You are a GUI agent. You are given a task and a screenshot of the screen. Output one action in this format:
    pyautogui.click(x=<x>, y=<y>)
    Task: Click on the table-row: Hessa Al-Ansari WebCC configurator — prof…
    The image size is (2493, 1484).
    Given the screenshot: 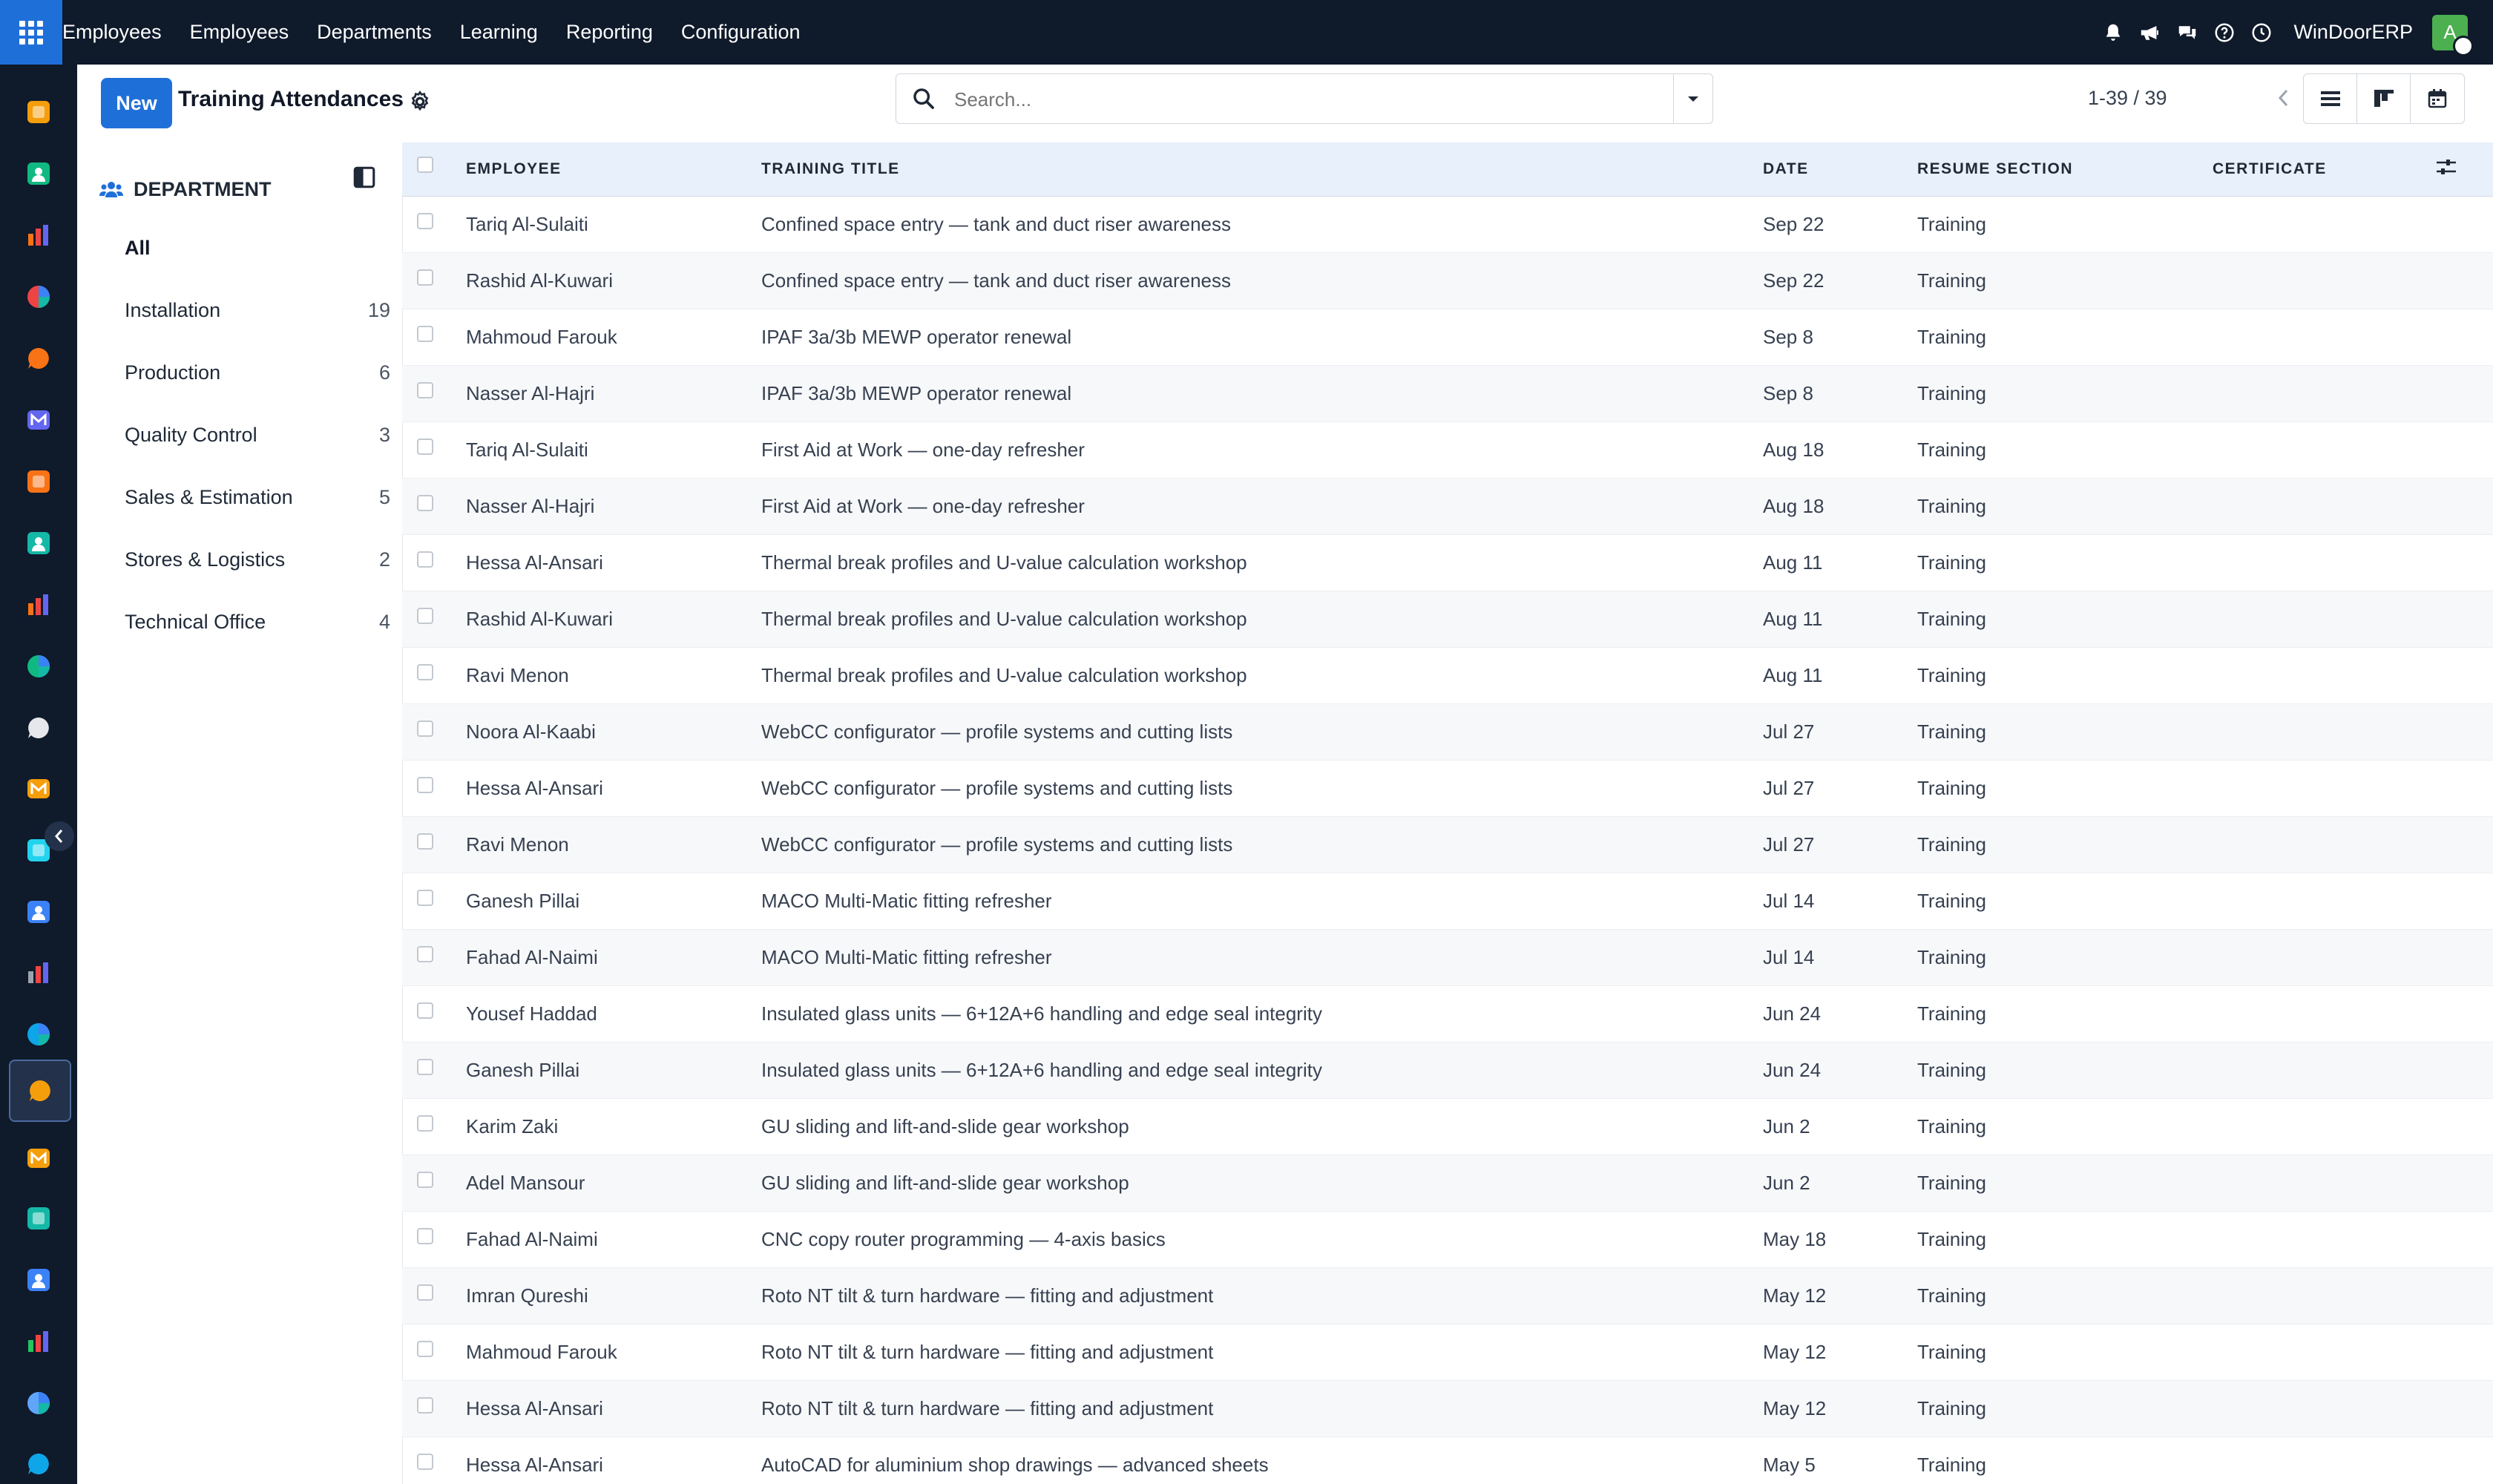 What is the action you would take?
    pyautogui.click(x=1447, y=788)
    